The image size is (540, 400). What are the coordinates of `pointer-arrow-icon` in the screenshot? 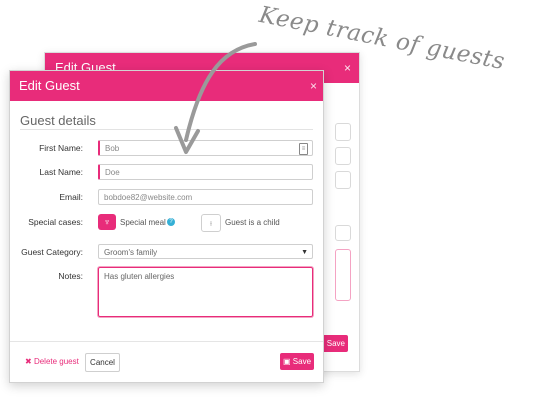 It's located at (215, 98).